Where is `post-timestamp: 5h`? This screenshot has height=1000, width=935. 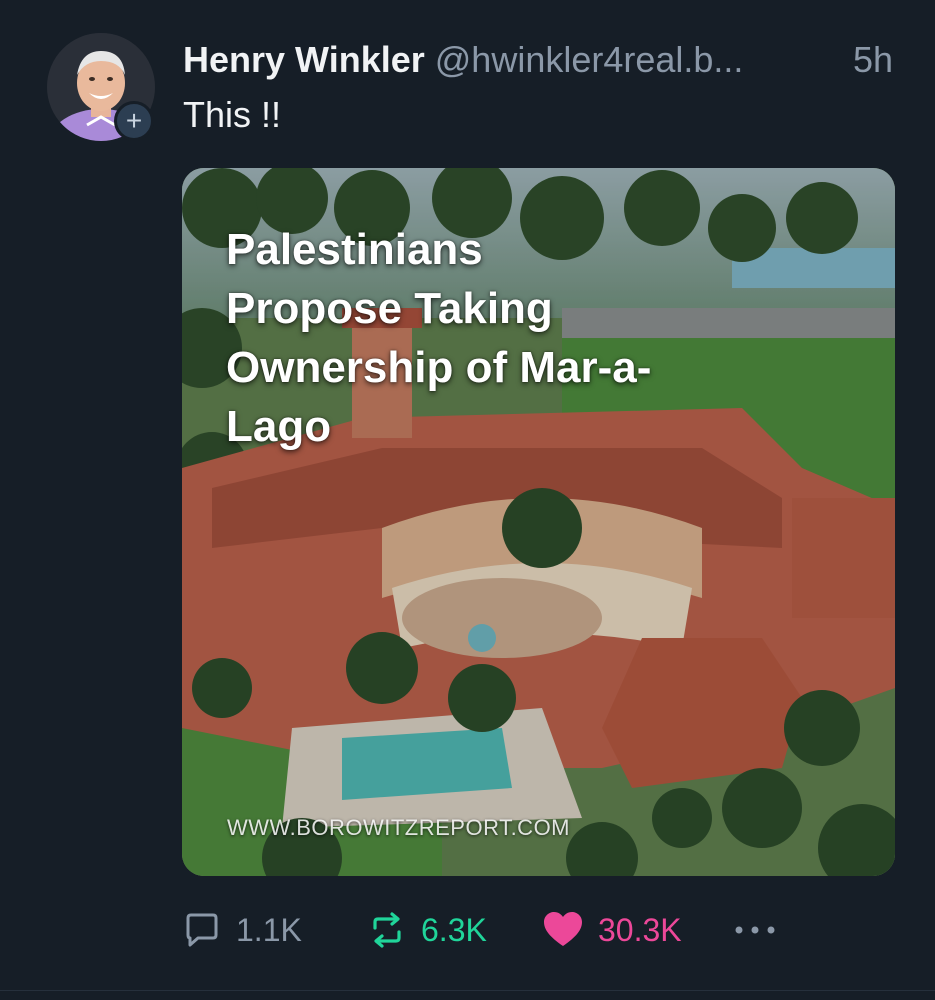 post-timestamp: 5h is located at coordinates (873, 60).